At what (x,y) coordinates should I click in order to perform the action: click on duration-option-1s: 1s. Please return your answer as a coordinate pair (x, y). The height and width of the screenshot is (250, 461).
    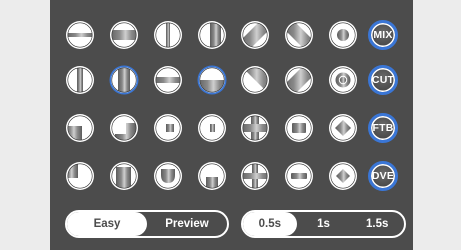
    Looking at the image, I should click on (324, 224).